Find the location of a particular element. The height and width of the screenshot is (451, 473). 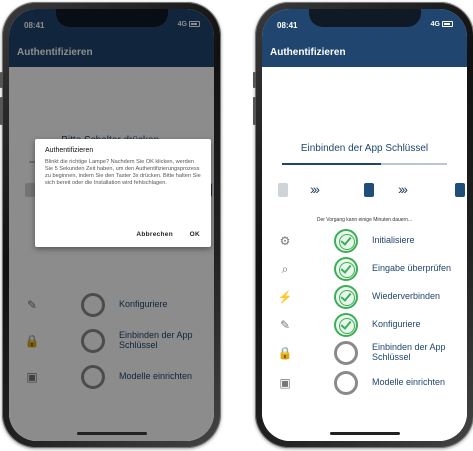

page-title: Authentifizieren is located at coordinates (308, 52).